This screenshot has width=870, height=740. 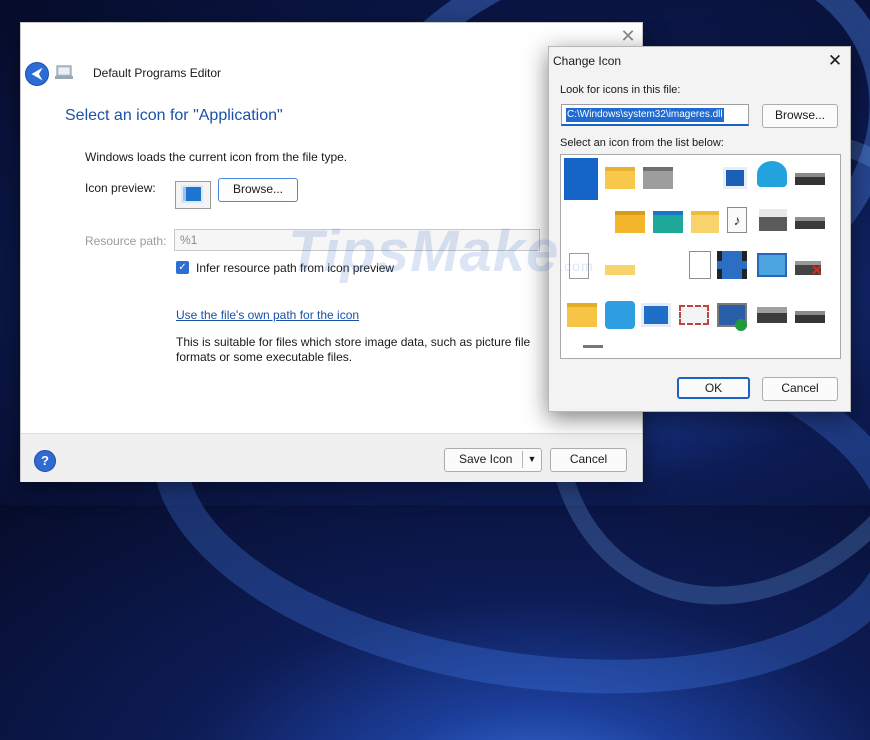 I want to click on save-icon-button: Save Icon ▼, so click(x=493, y=460).